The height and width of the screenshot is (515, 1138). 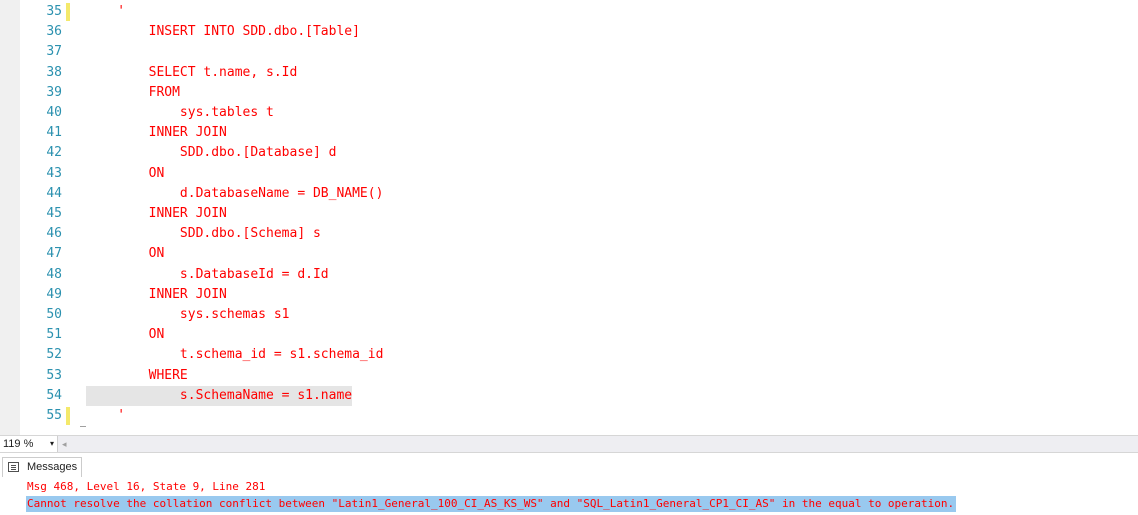 I want to click on tab-messages: Messages, so click(x=42, y=467).